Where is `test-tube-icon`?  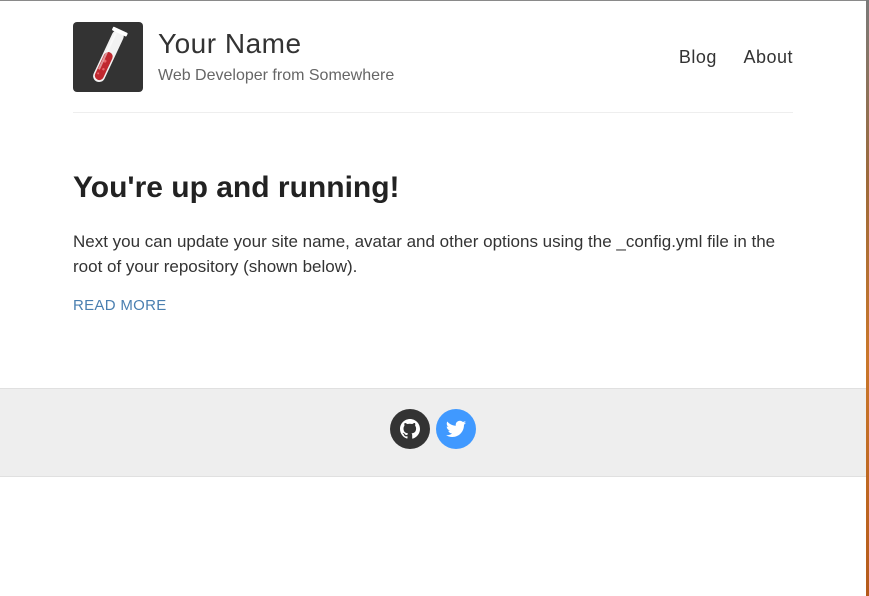
test-tube-icon is located at coordinates (110, 54).